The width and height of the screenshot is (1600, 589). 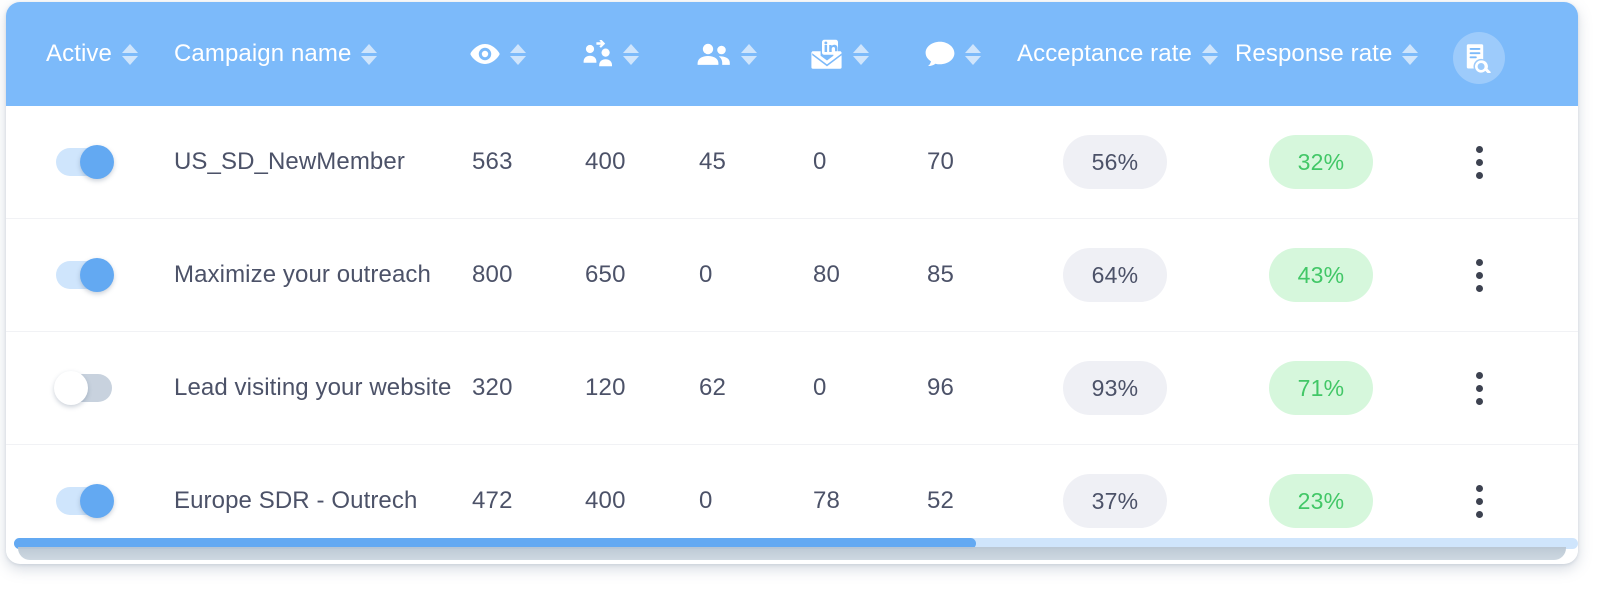 I want to click on metric-cell-contacts: 62, so click(x=712, y=388).